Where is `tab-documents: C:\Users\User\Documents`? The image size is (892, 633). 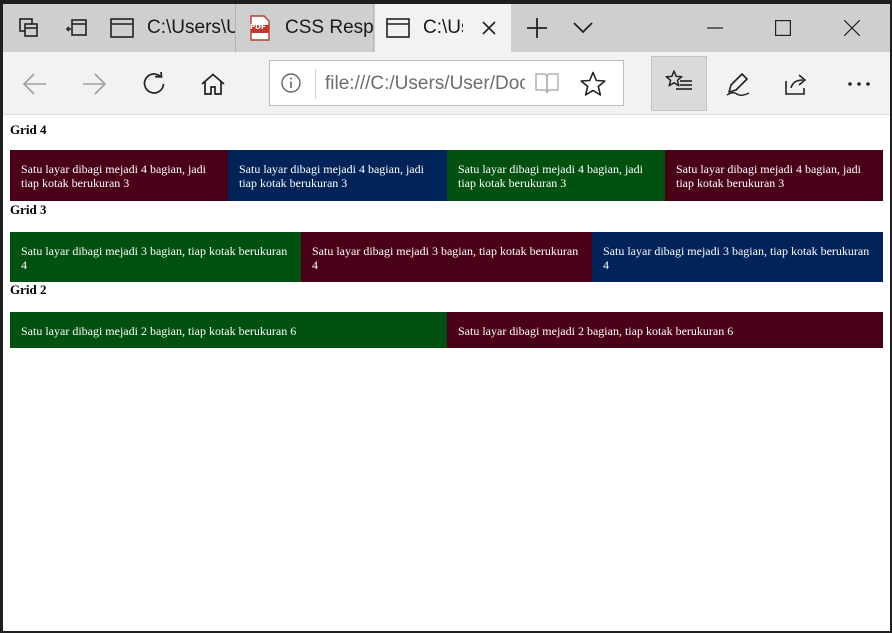 tab-documents: C:\Users\User\Documents is located at coordinates (167, 28).